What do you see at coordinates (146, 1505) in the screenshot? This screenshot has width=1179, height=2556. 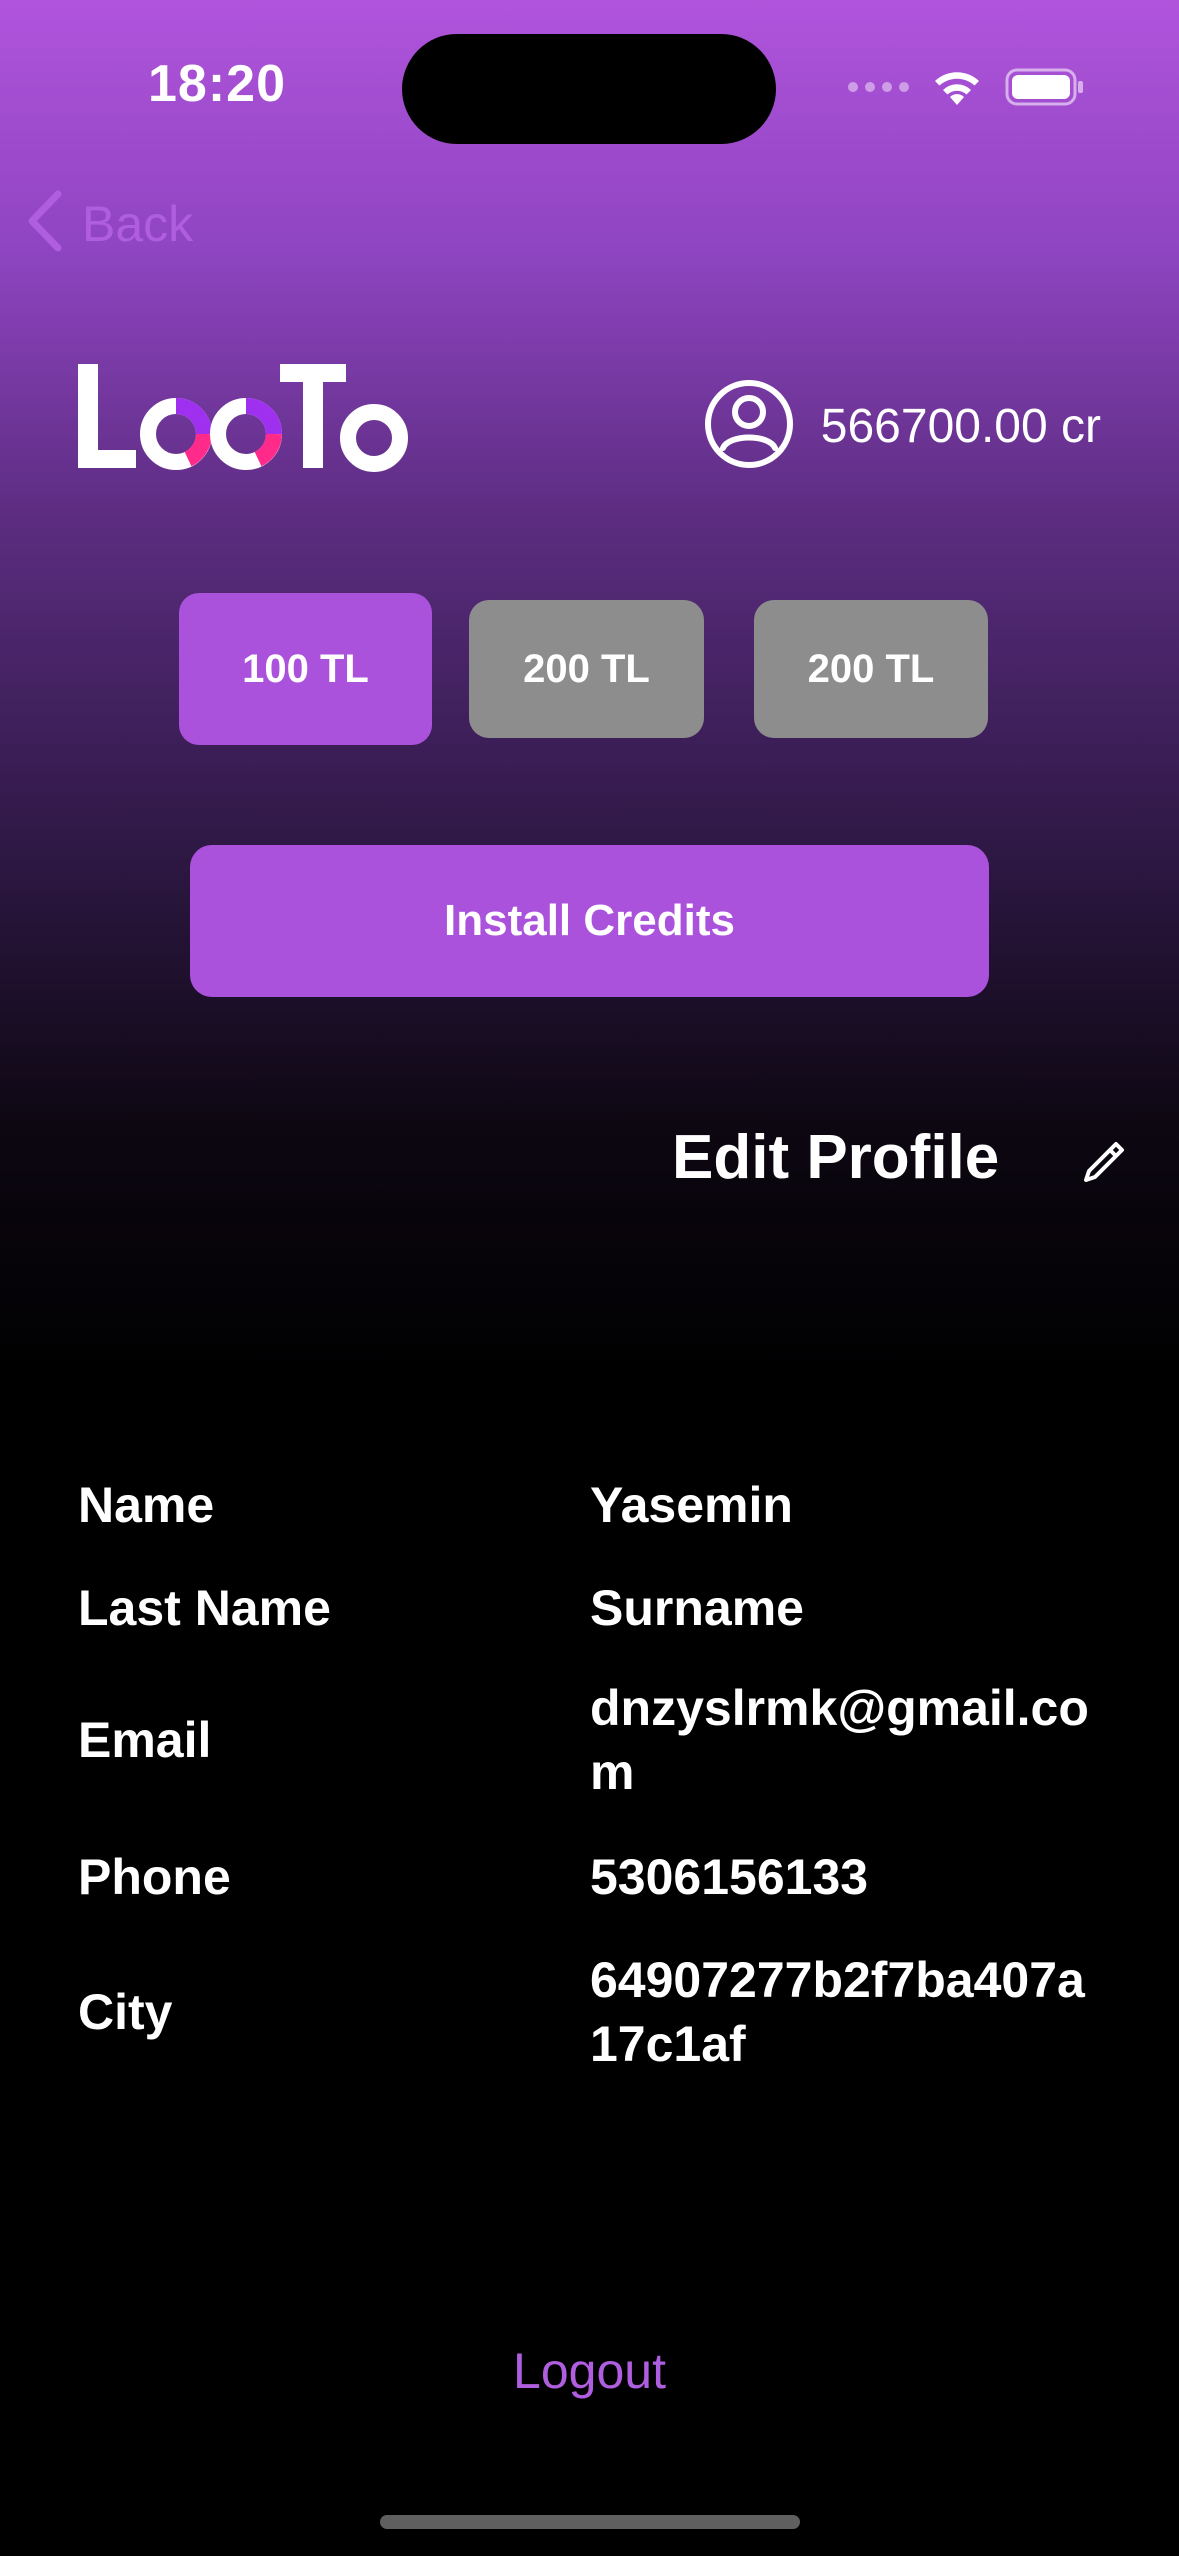 I see `field-label: Name` at bounding box center [146, 1505].